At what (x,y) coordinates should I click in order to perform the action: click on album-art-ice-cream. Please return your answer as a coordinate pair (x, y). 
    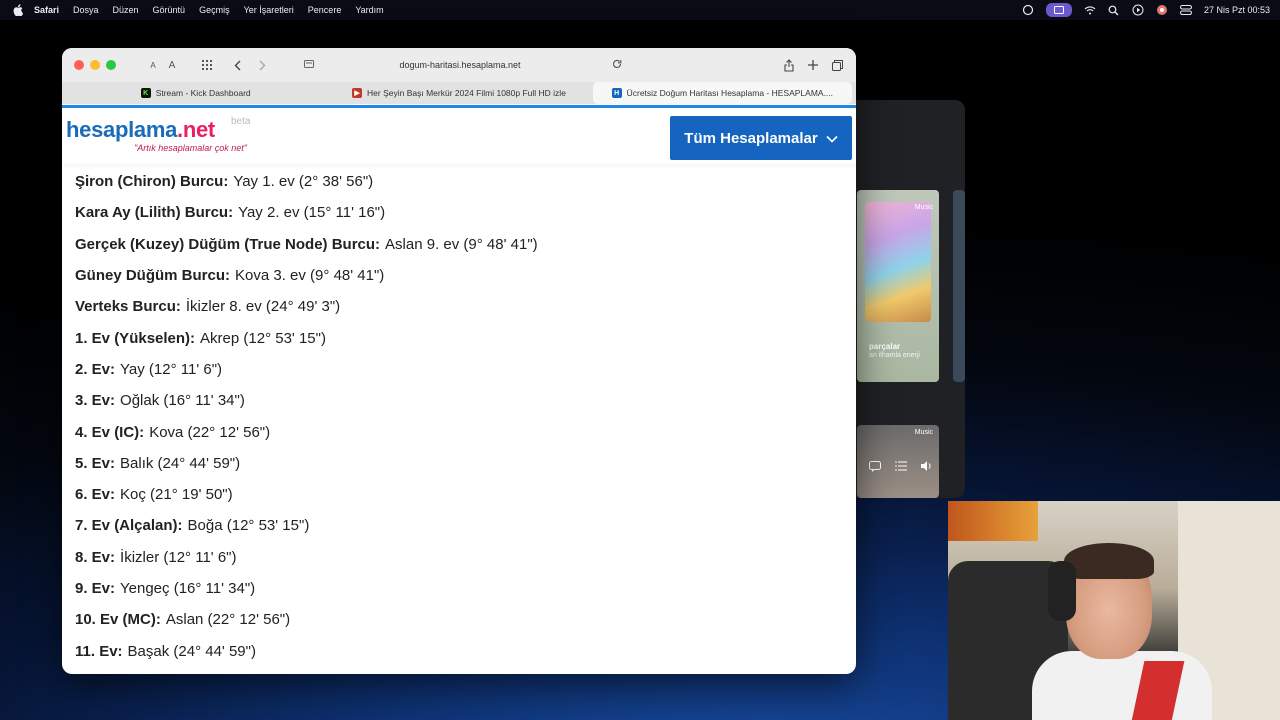
    Looking at the image, I should click on (898, 262).